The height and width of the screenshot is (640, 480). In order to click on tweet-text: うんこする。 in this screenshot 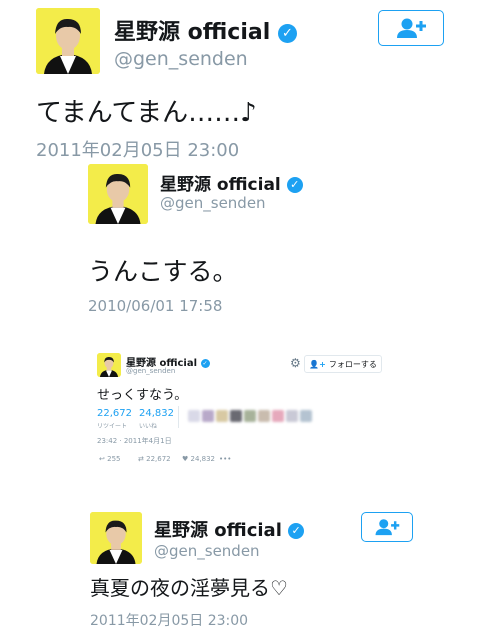, I will do `click(163, 271)`.